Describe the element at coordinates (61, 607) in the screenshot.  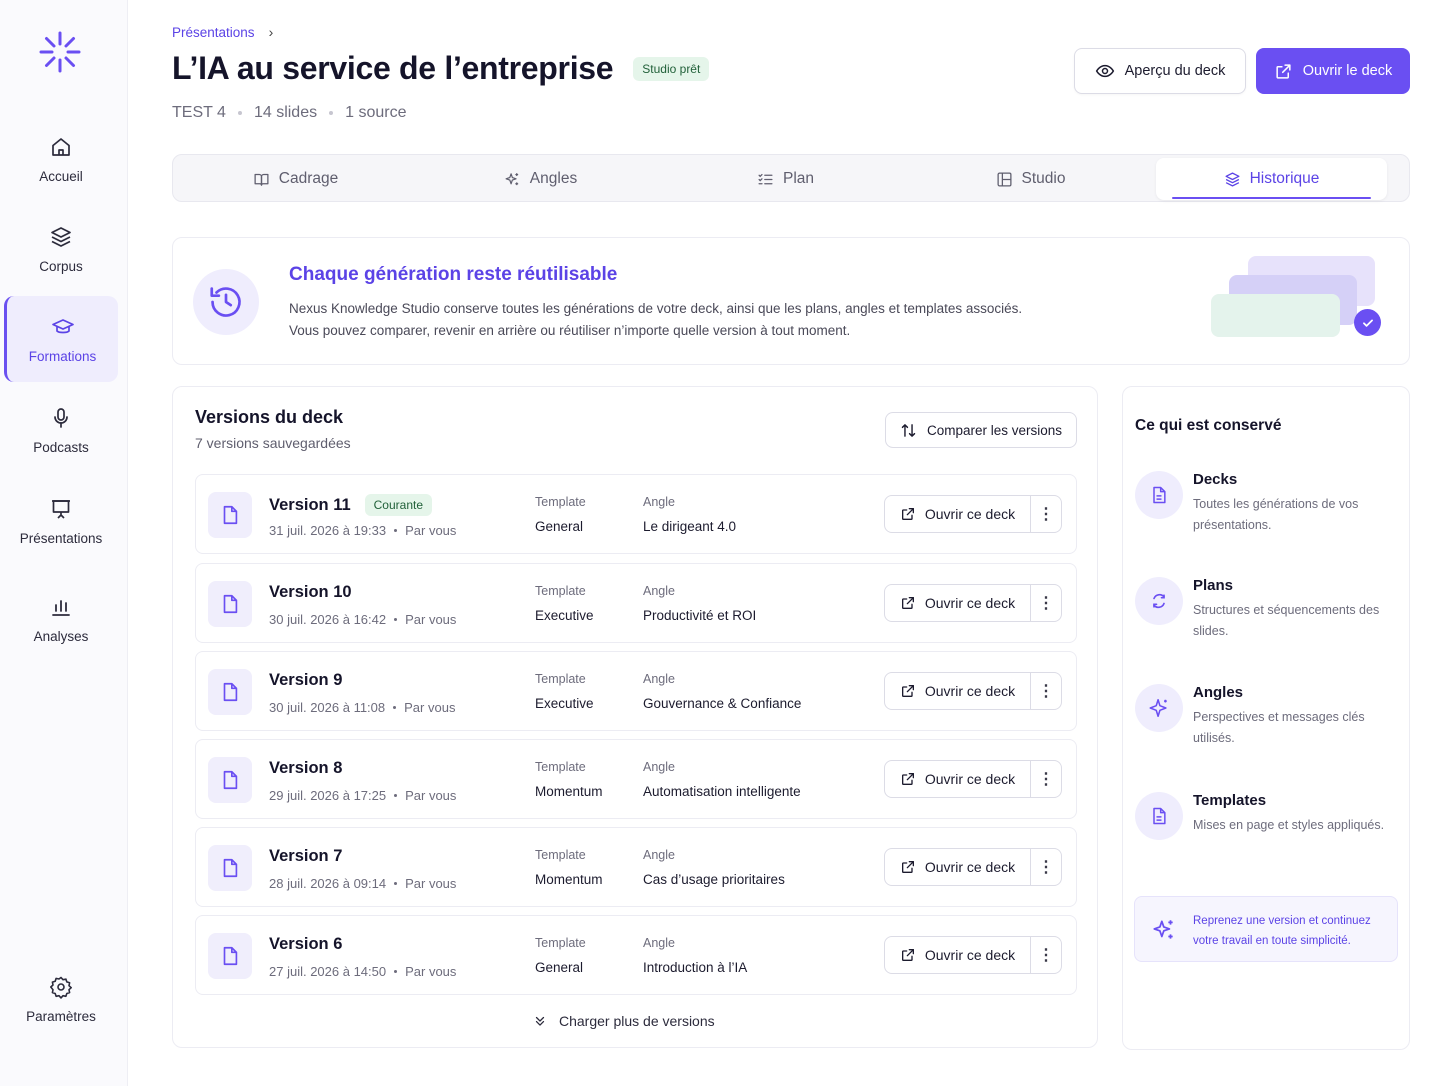
I see `bar-chart-icon` at that location.